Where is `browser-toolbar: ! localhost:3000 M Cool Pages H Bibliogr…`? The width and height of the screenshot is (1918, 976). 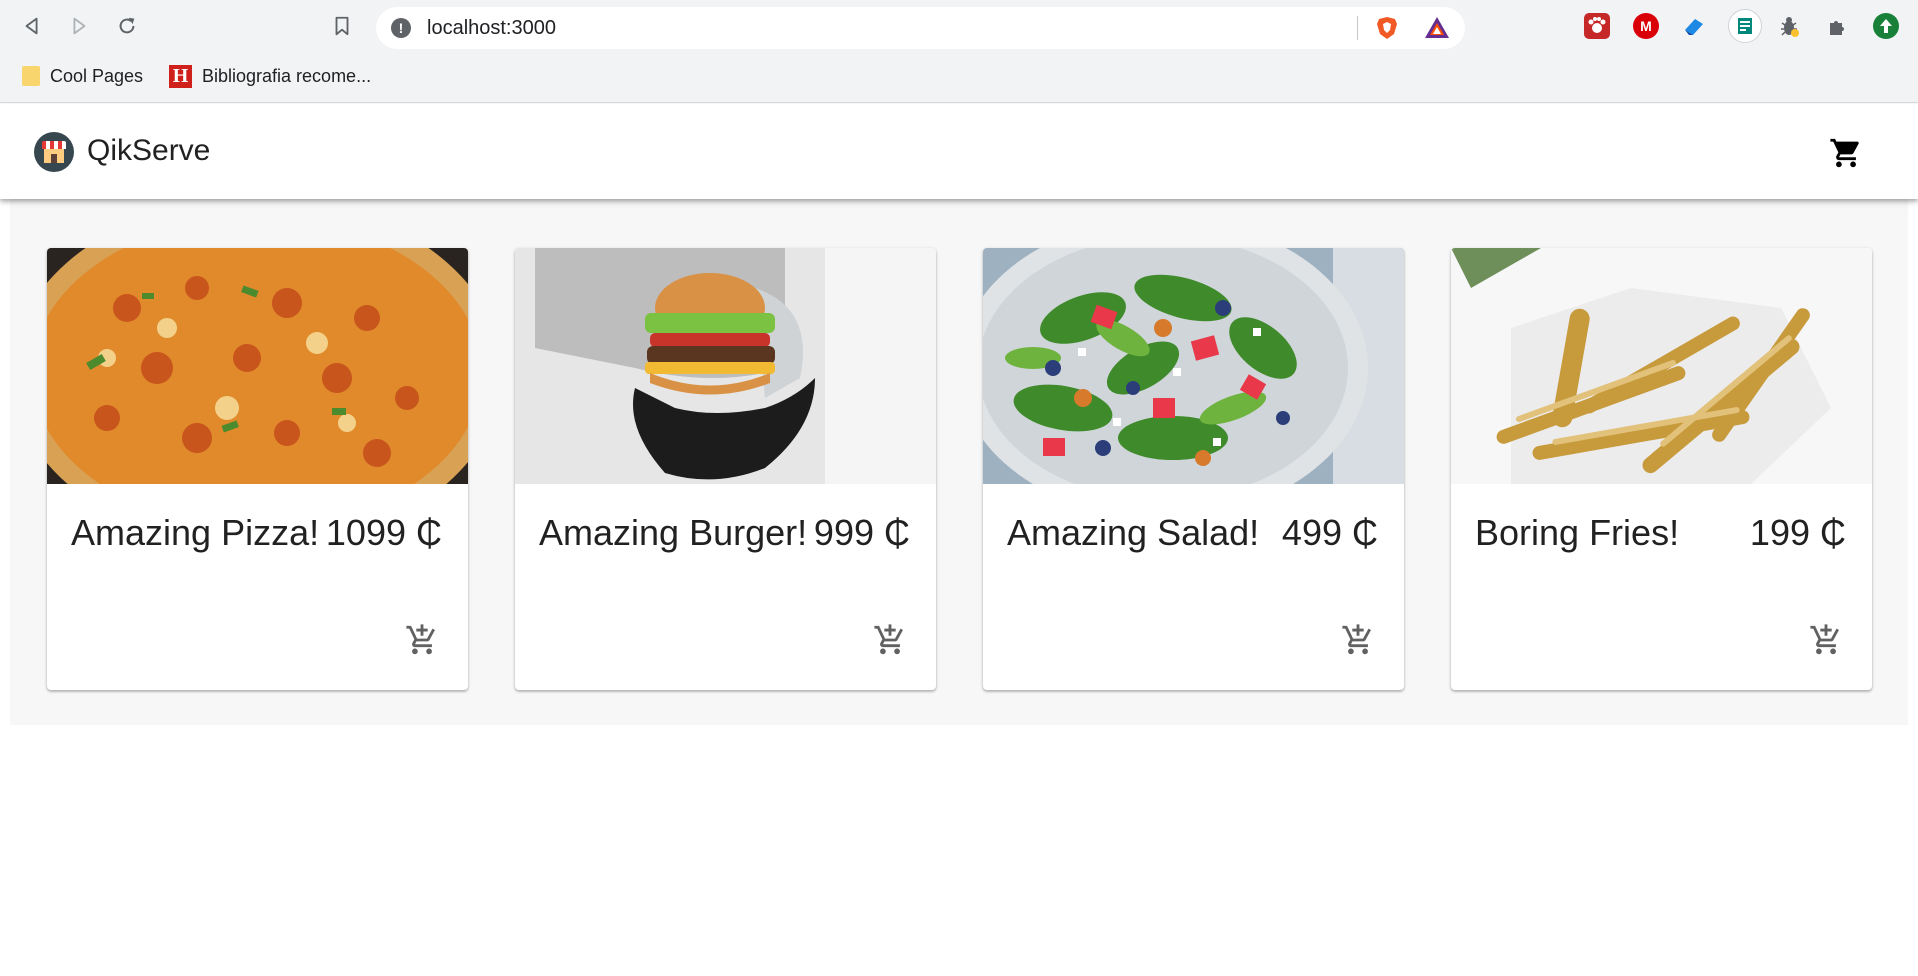 browser-toolbar: ! localhost:3000 M Cool Pages H Bibliogr… is located at coordinates (959, 51).